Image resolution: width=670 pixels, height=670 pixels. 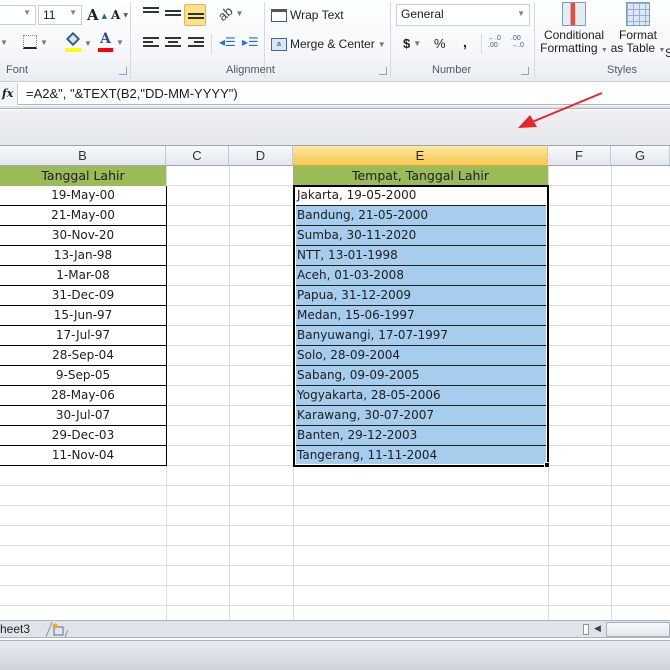 What do you see at coordinates (638, 32) in the screenshot?
I see `format-as-table-button: Format as Table ▼` at bounding box center [638, 32].